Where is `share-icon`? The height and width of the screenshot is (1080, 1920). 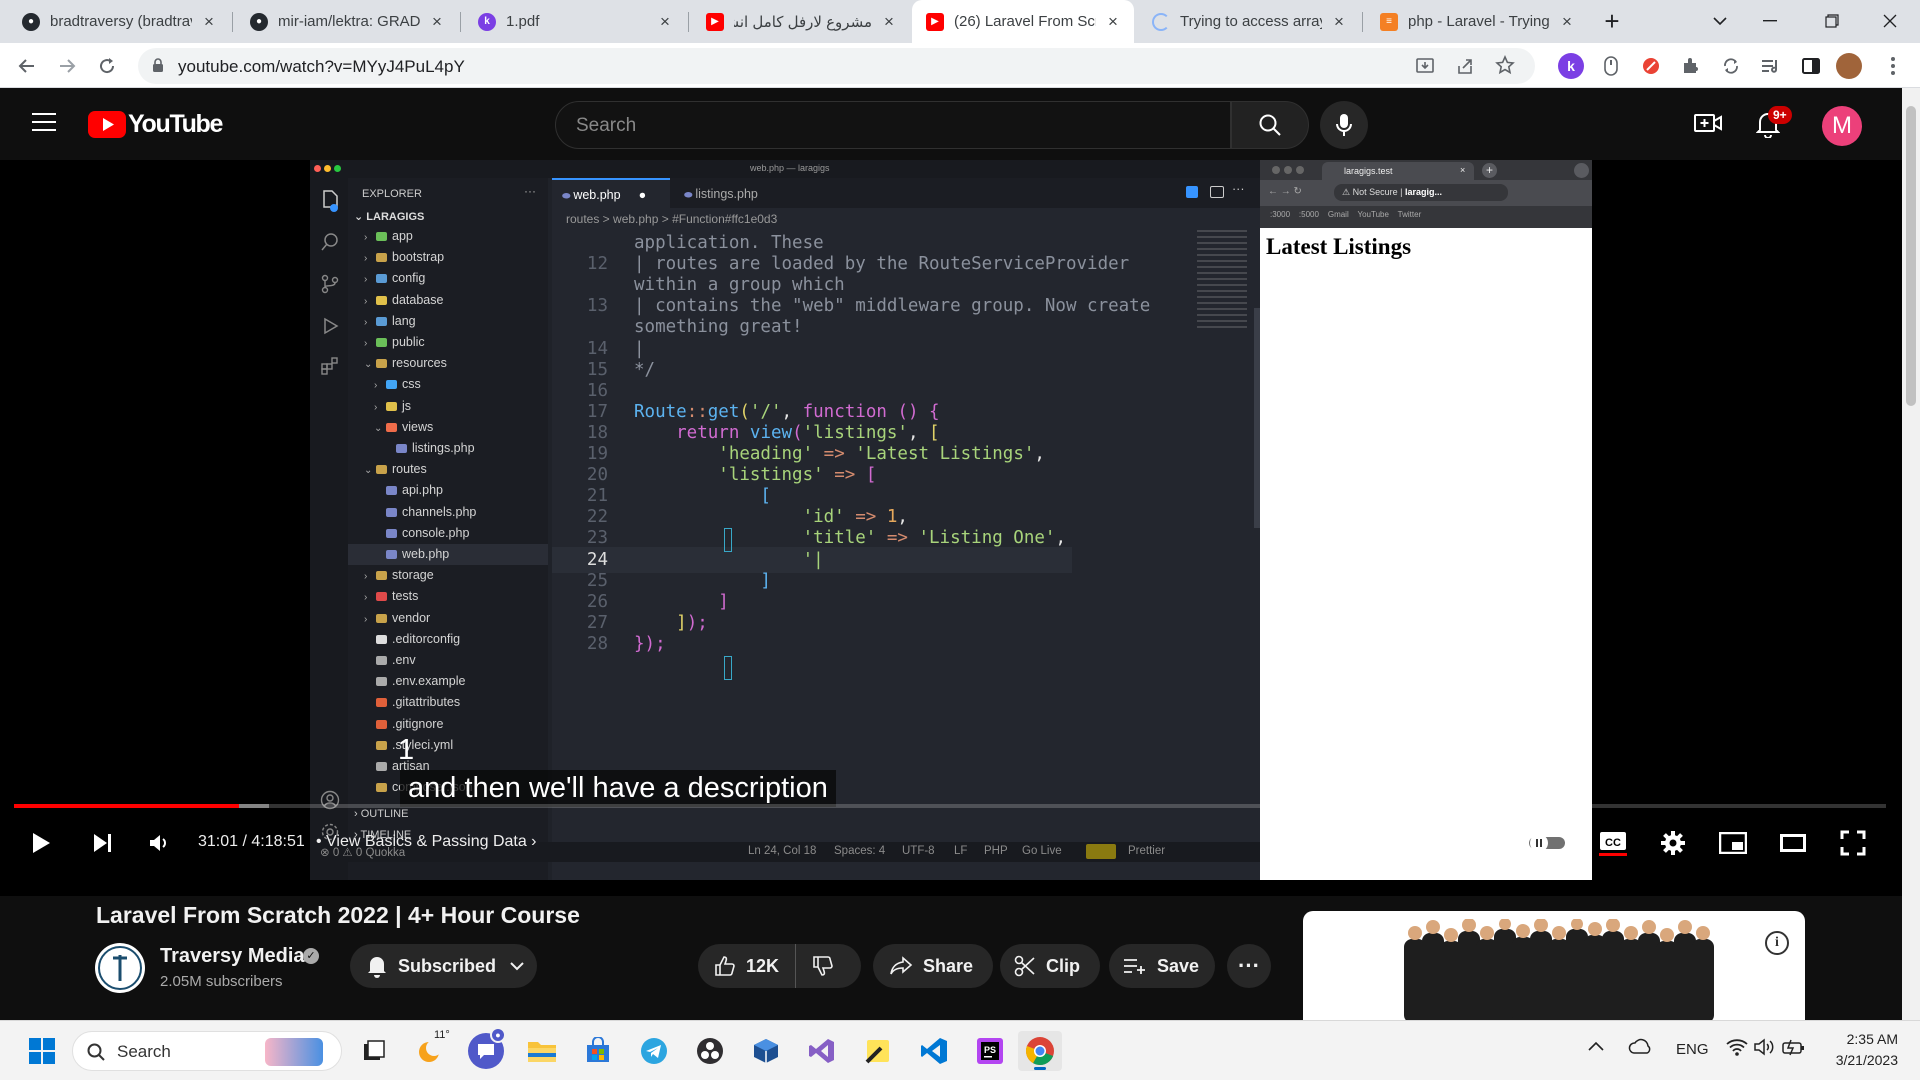 share-icon is located at coordinates (1465, 66).